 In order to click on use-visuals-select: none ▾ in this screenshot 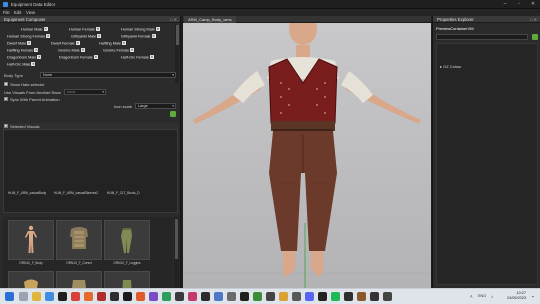, I will do `click(85, 92)`.